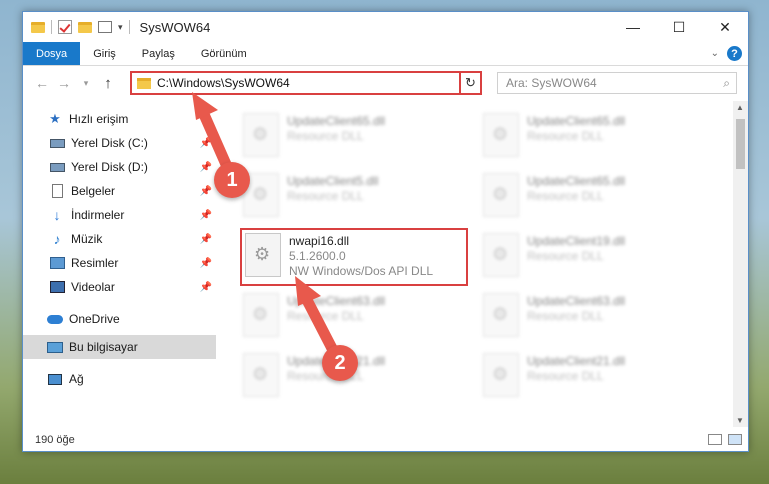 This screenshot has width=769, height=484. Describe the element at coordinates (119, 143) in the screenshot. I see `sidebar-item-local-disk-c: Yerel Disk (C:) 📌` at that location.